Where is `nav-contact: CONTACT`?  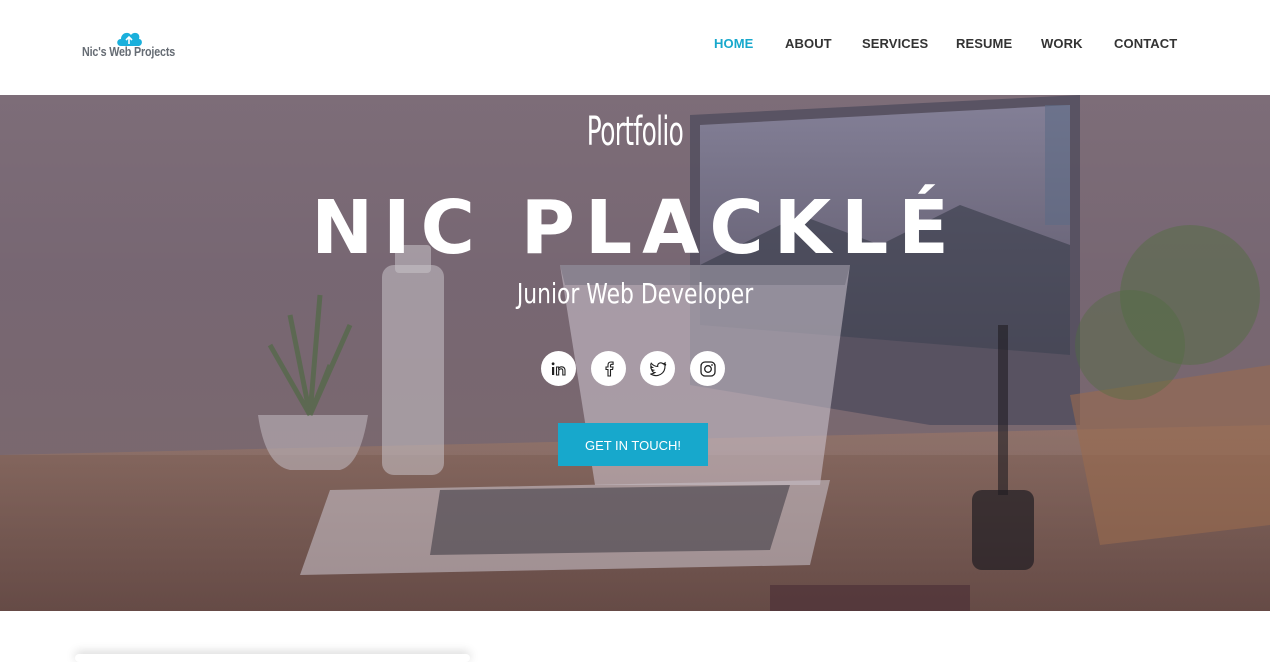 nav-contact: CONTACT is located at coordinates (1145, 43).